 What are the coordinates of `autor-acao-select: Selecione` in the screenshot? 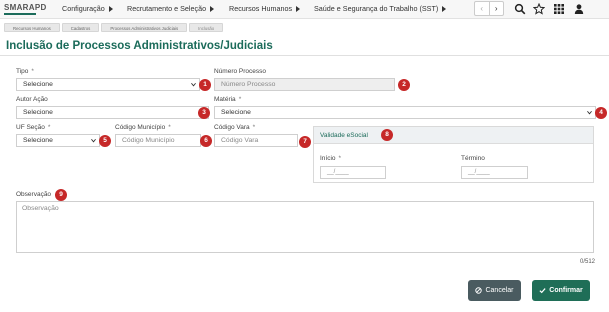 It's located at (112, 112).